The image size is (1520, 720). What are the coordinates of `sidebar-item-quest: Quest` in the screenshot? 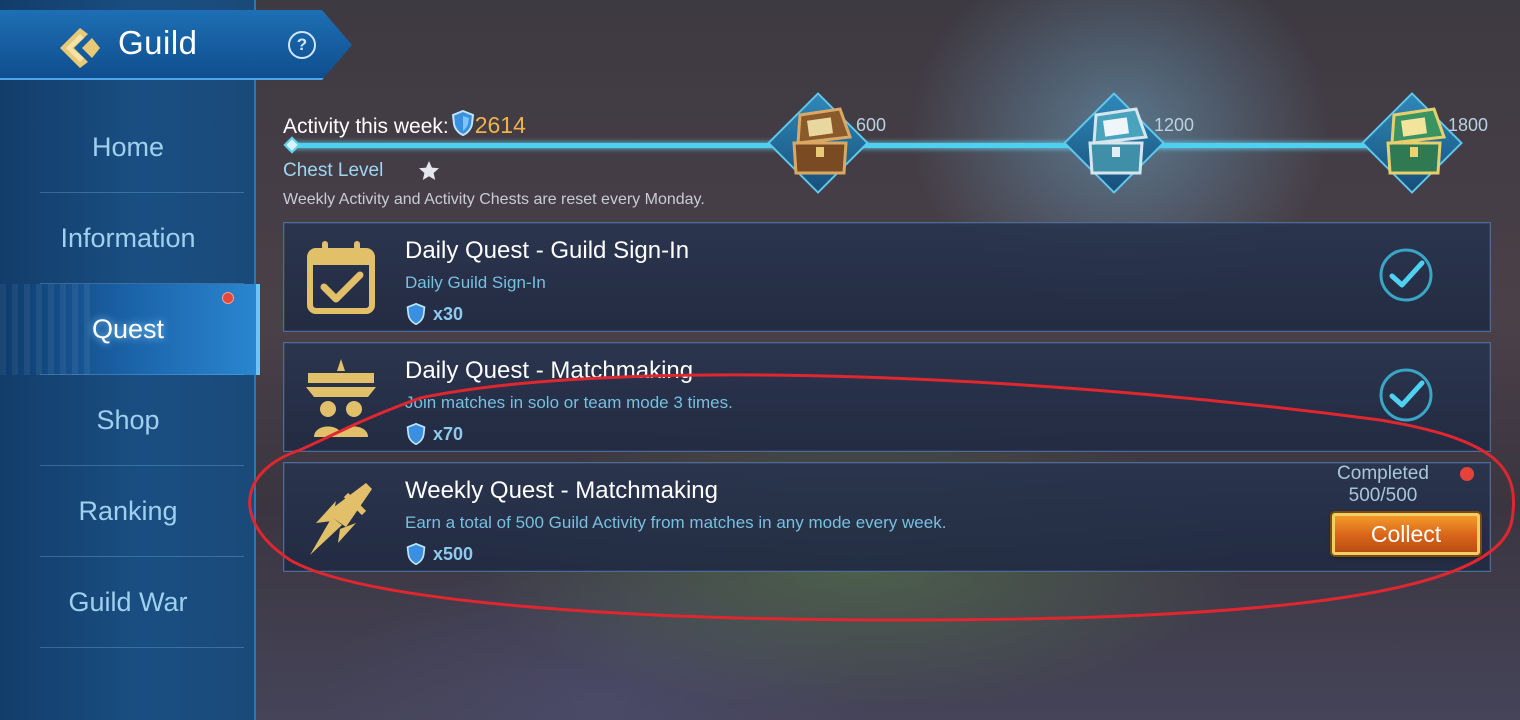 It's located at (130, 329).